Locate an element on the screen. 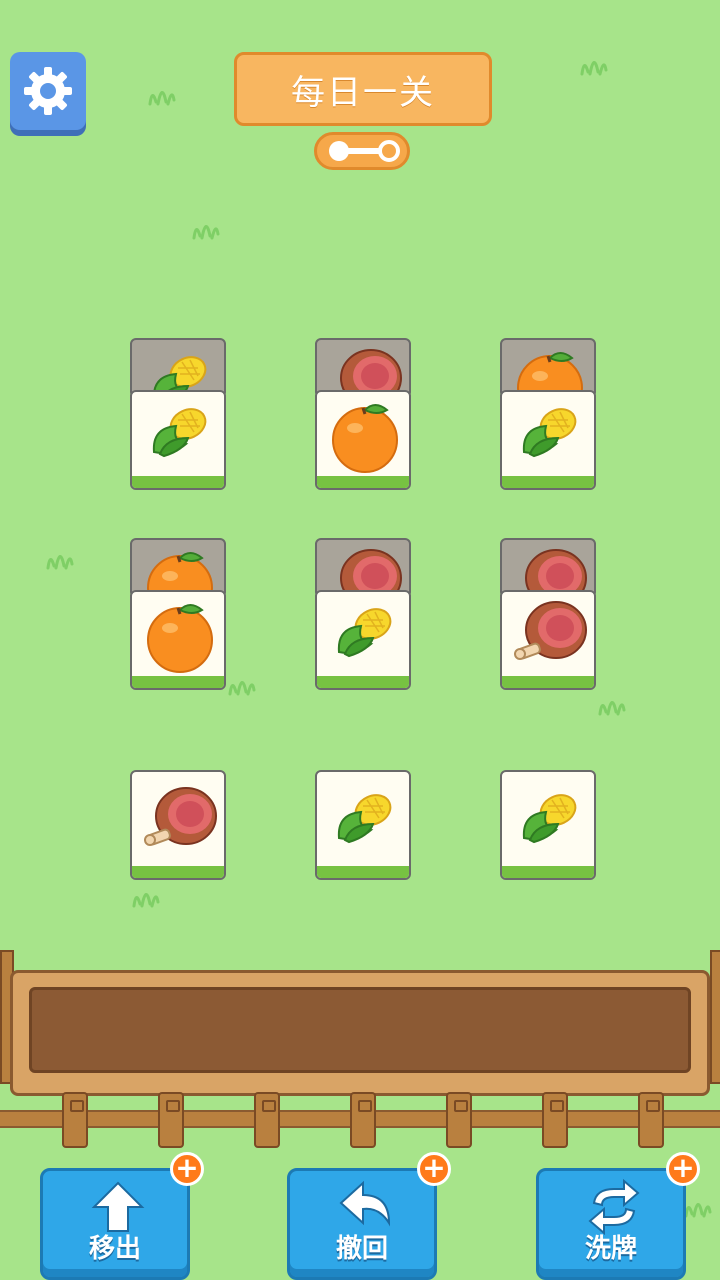 The image size is (720, 1280). shuffle-button: 洗牌 is located at coordinates (611, 1224).